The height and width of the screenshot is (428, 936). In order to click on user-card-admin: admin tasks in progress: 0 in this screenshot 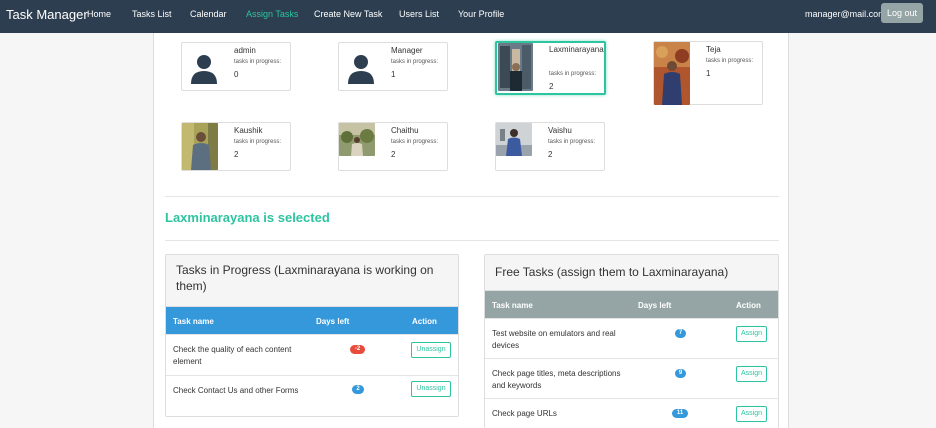, I will do `click(236, 66)`.